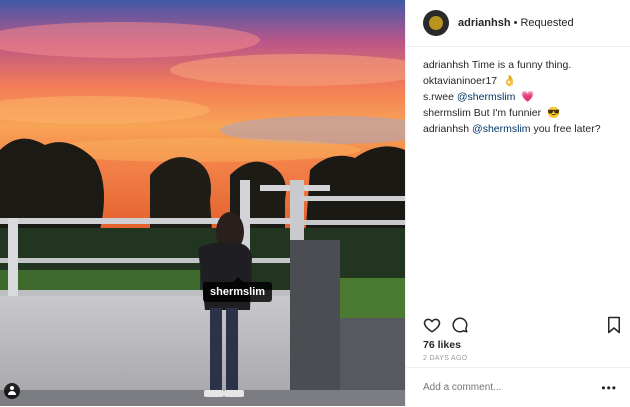 The width and height of the screenshot is (630, 407). I want to click on sunglasses-emoji-icon: 😎, so click(554, 113).